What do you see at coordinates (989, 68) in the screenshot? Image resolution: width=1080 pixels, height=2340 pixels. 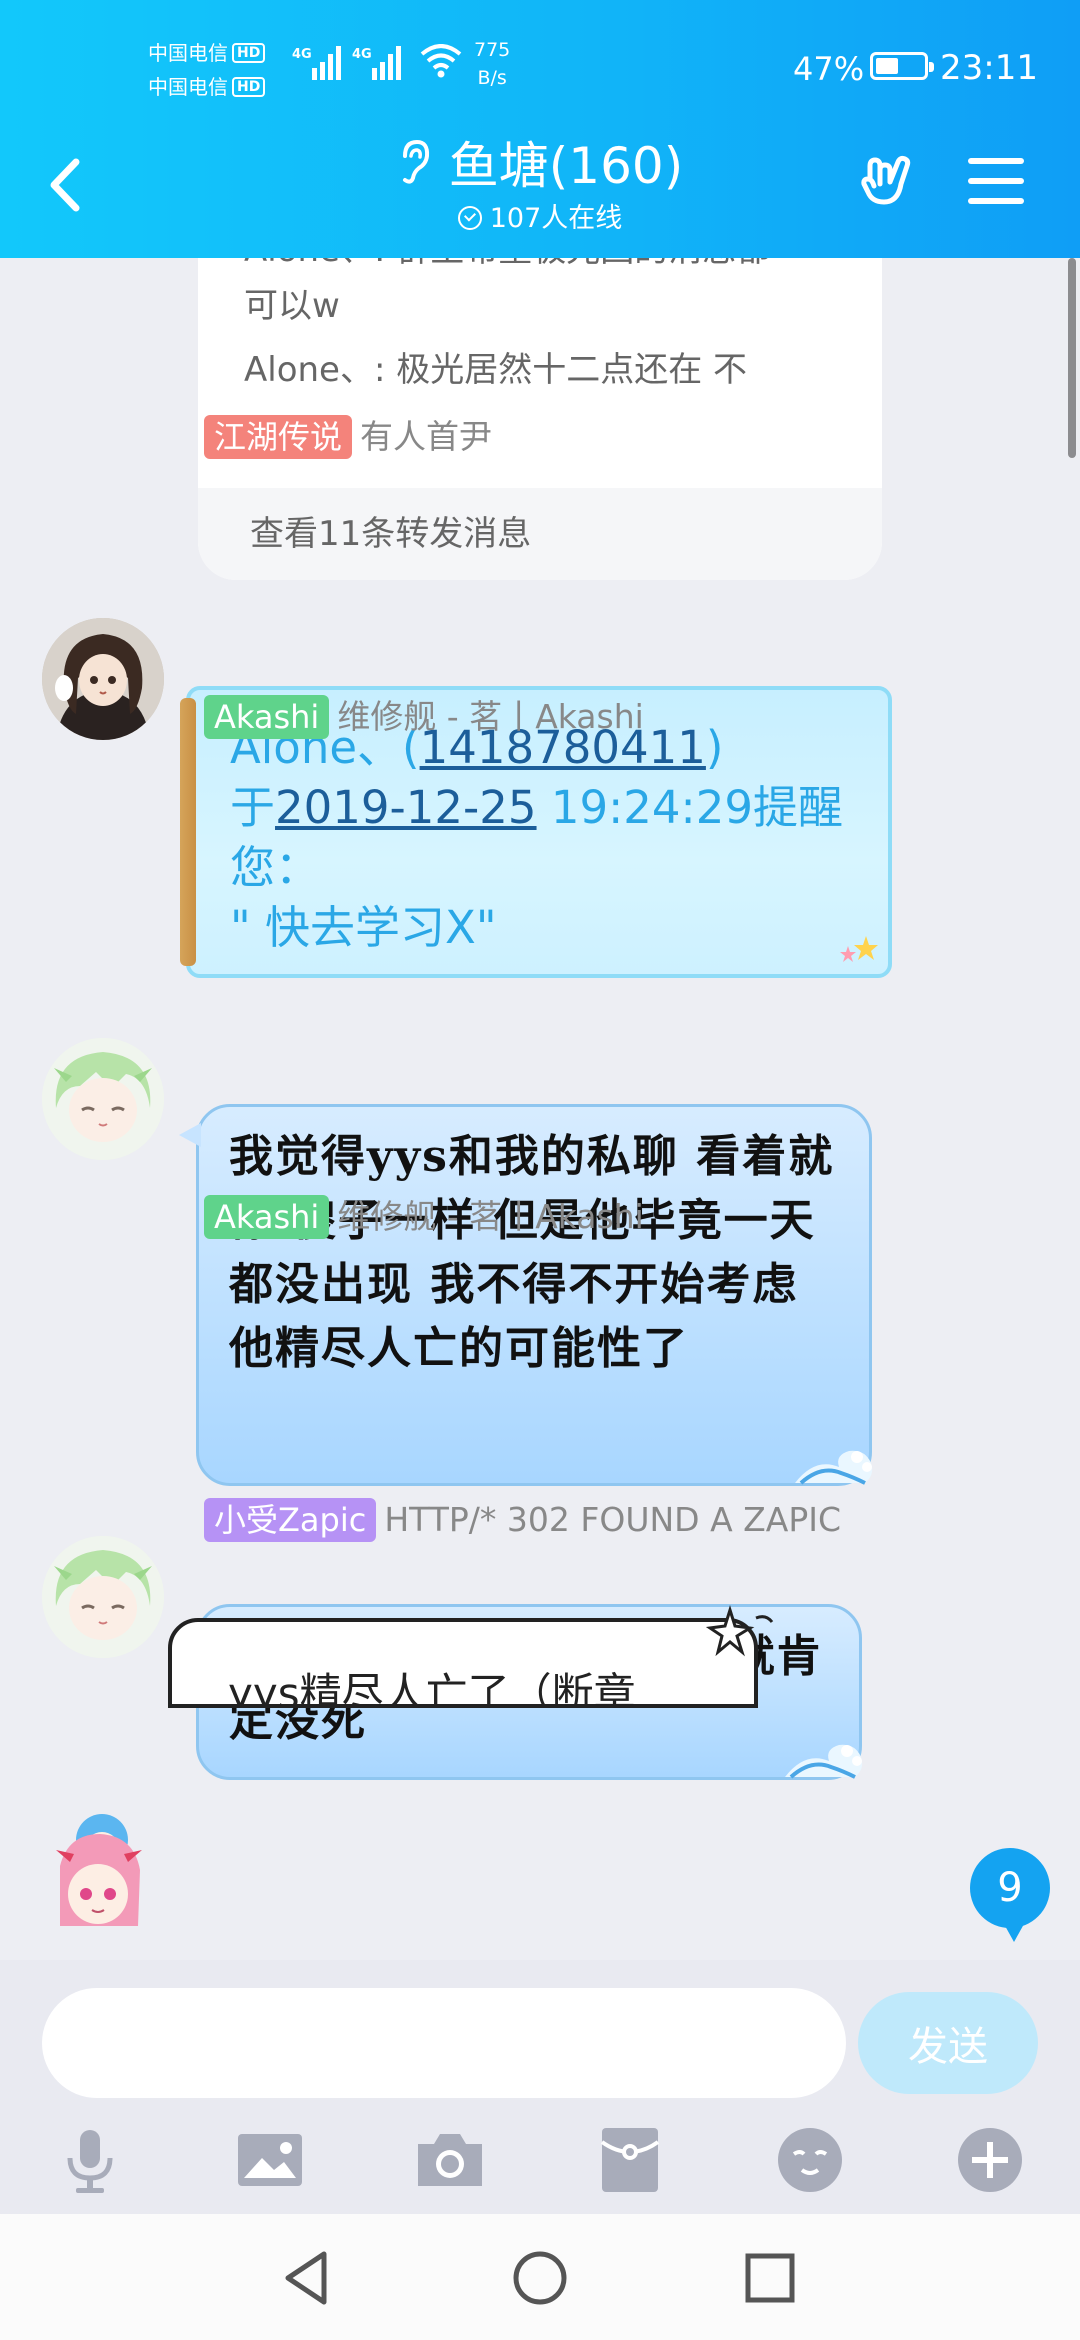 I see `clock: 23:11` at bounding box center [989, 68].